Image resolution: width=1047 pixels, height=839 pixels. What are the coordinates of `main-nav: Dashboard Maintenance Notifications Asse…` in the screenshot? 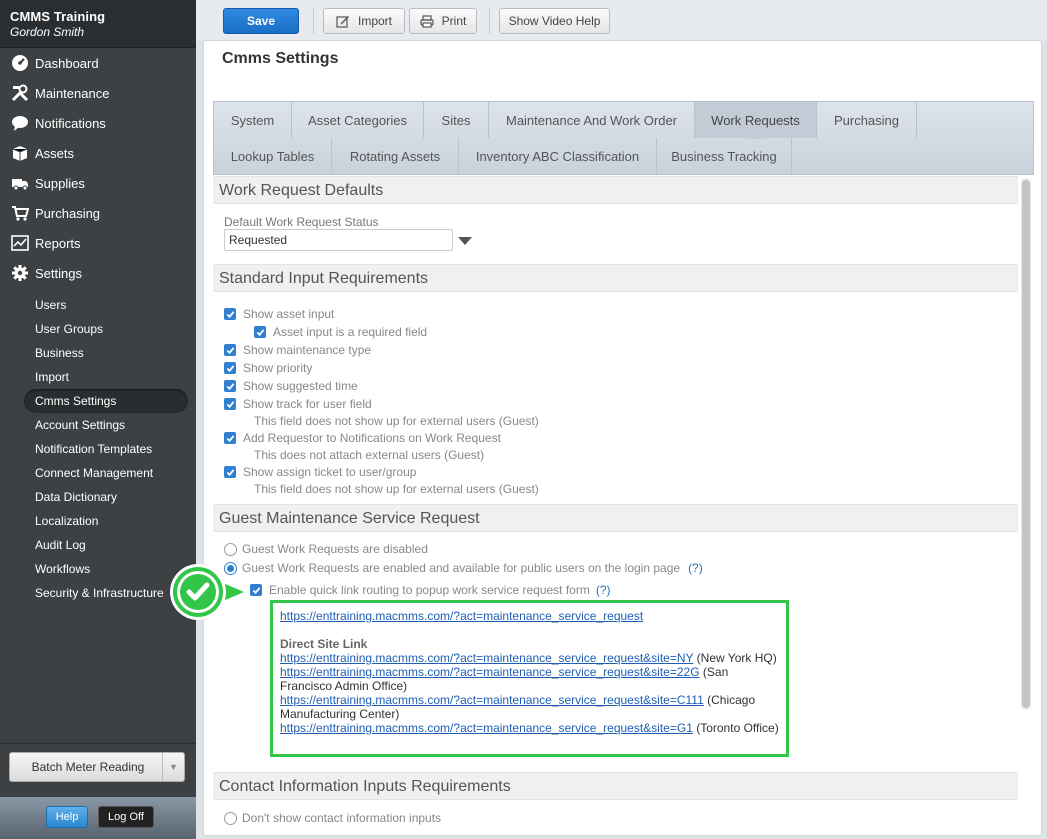 It's located at (98, 168).